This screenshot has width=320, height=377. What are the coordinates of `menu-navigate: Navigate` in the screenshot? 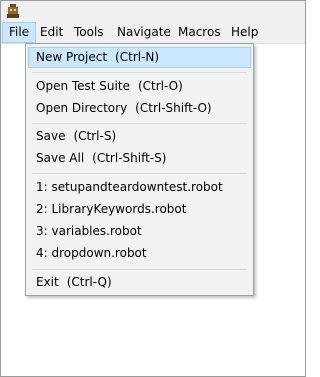 It's located at (144, 32).